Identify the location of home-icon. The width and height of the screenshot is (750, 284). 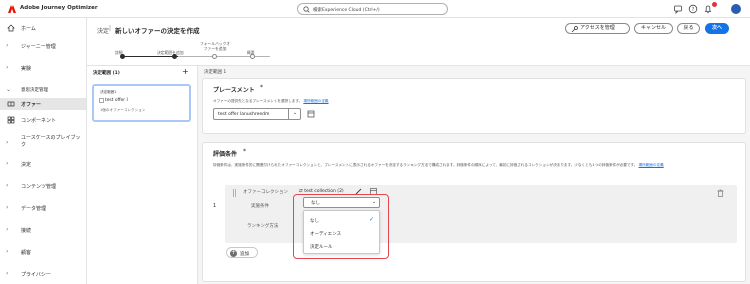
(11, 28).